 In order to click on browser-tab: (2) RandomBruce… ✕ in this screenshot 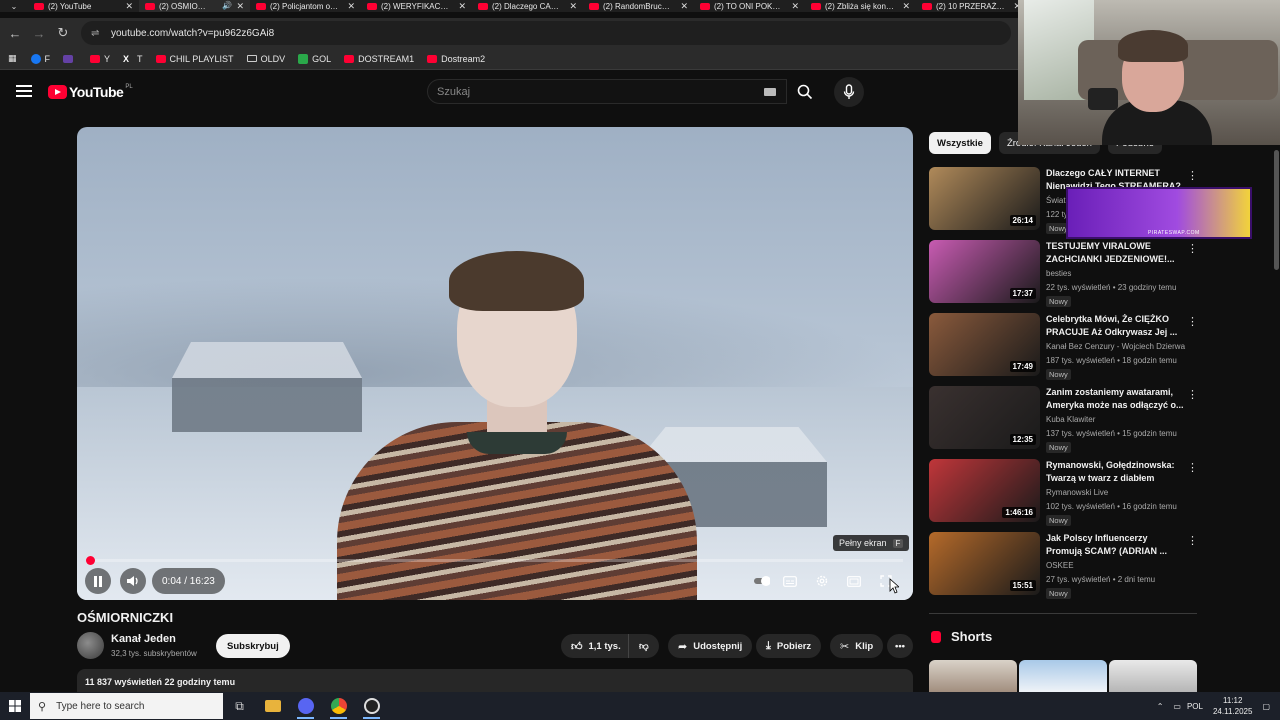, I will do `click(638, 6)`.